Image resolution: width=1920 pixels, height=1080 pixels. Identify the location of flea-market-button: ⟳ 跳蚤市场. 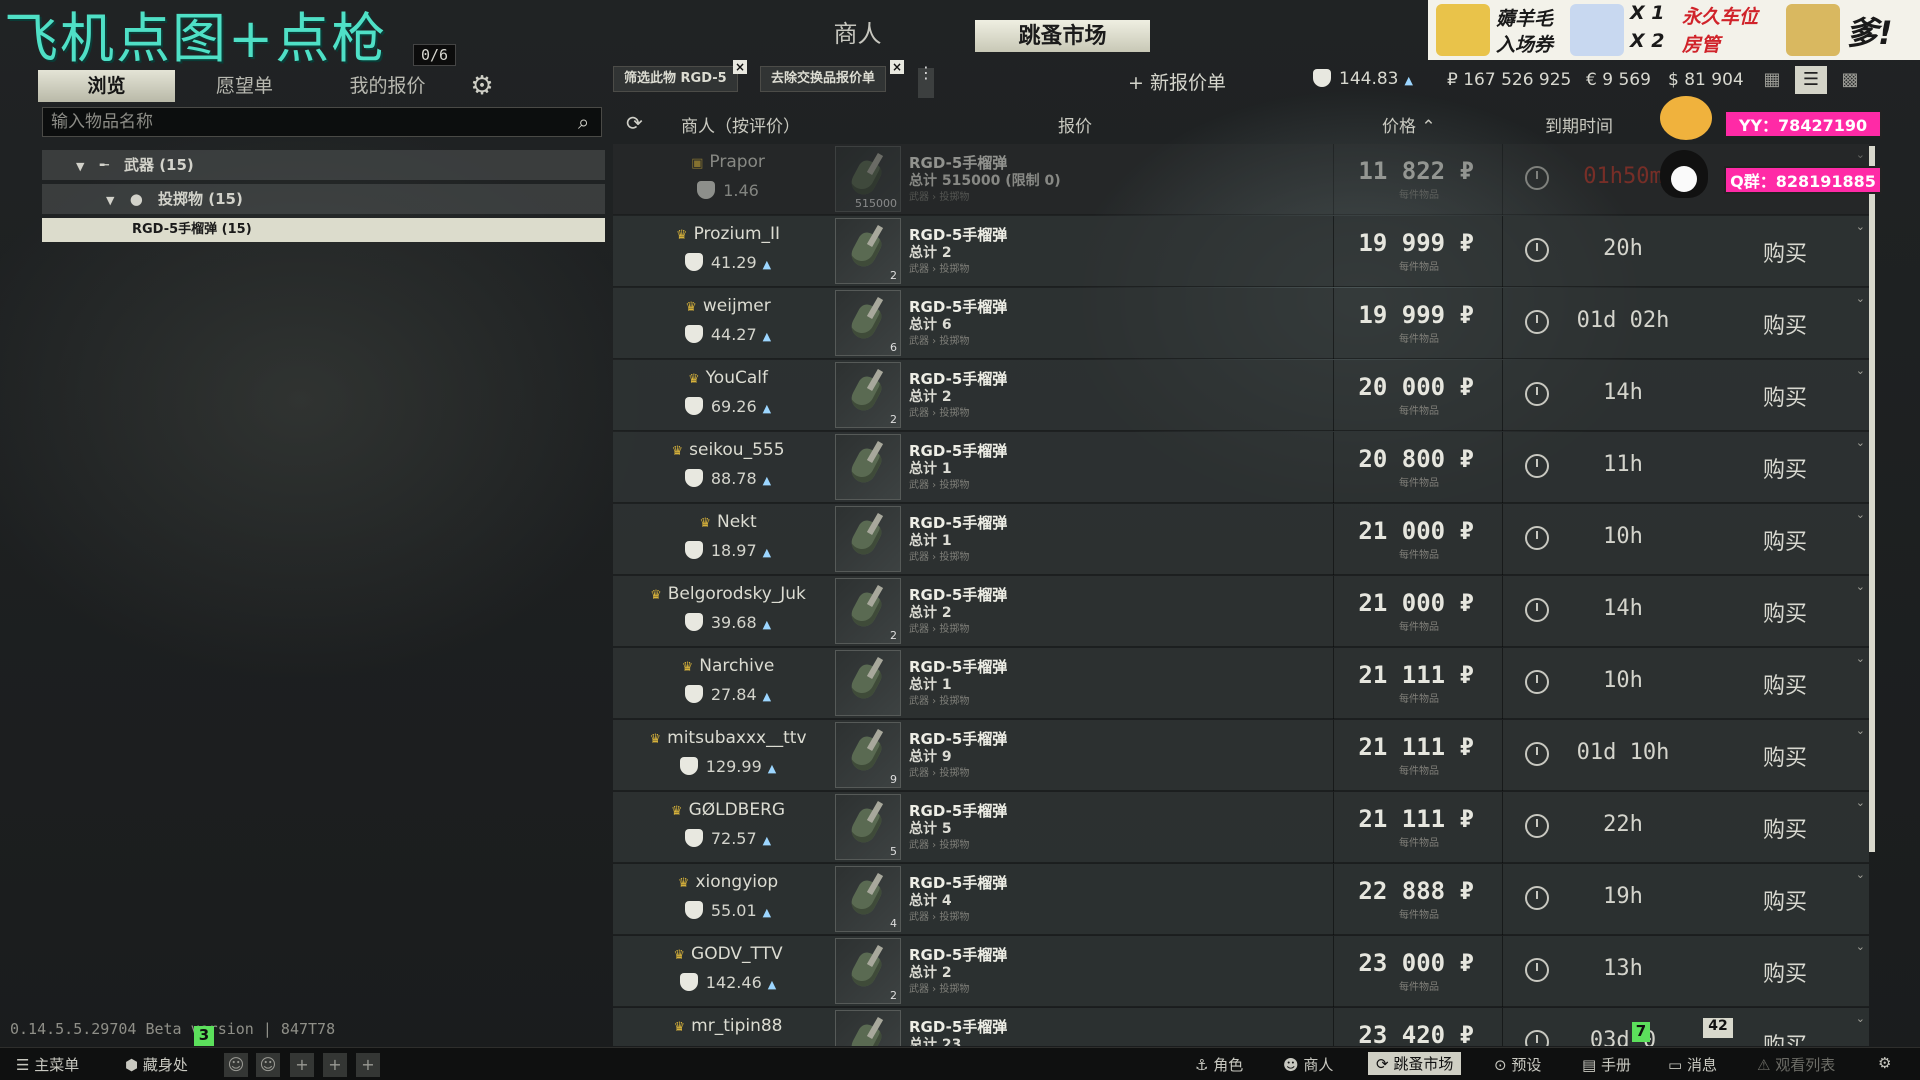
(1415, 1063).